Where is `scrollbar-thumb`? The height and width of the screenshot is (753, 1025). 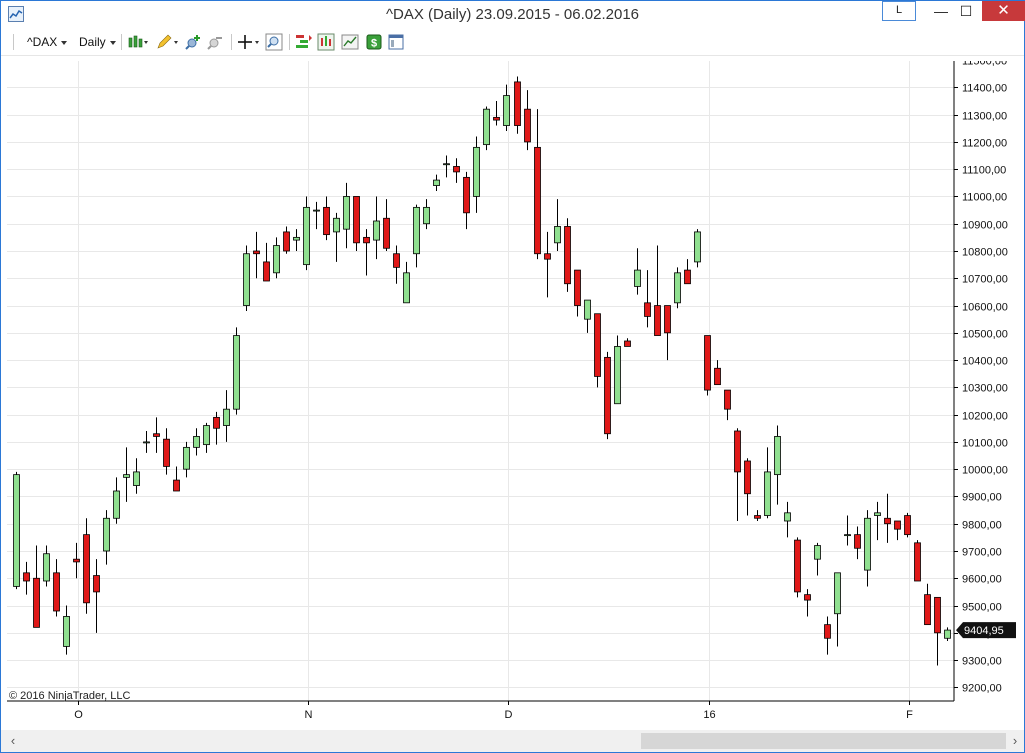
scrollbar-thumb is located at coordinates (823, 741).